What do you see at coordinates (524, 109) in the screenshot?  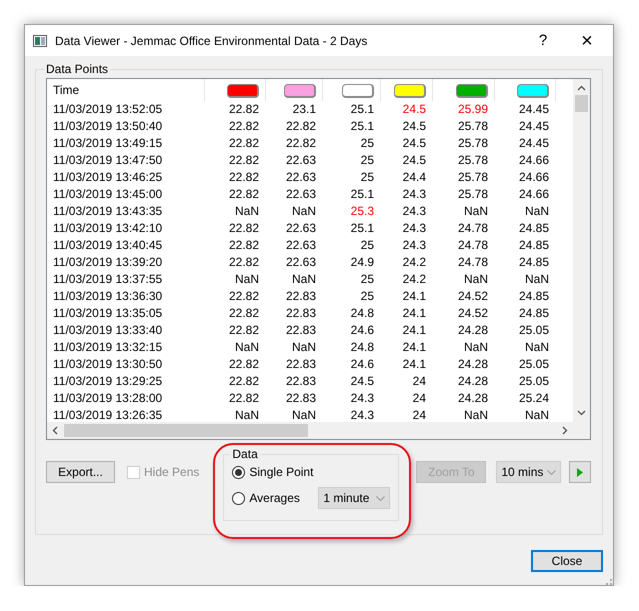 I see `table-cell: 24.45` at bounding box center [524, 109].